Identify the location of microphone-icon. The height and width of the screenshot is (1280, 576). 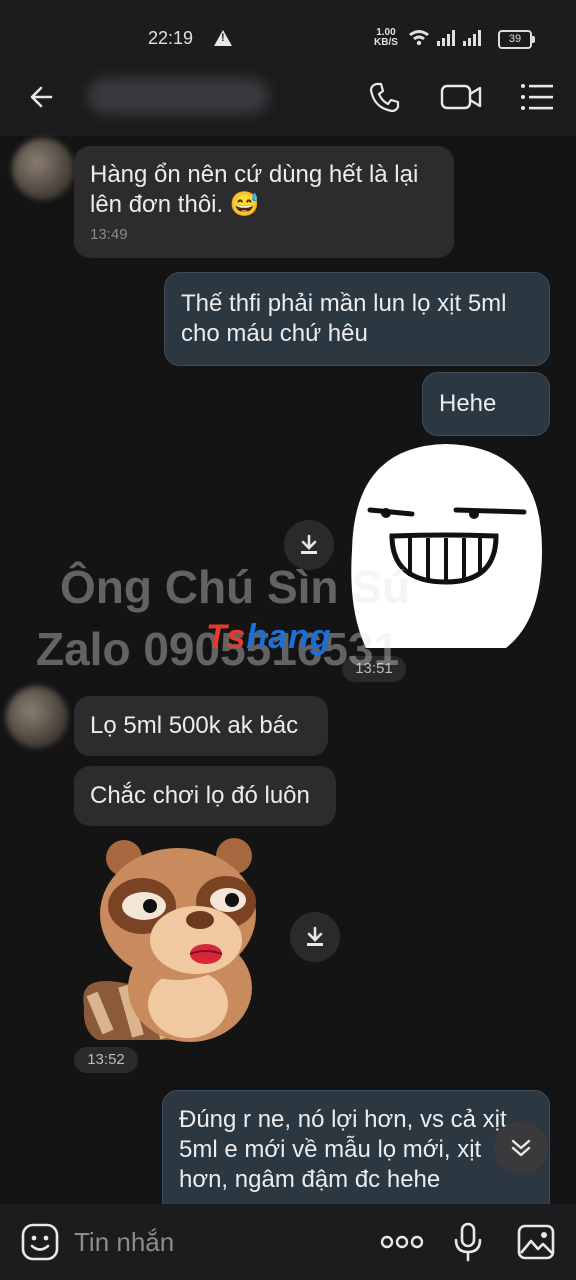
(468, 1242).